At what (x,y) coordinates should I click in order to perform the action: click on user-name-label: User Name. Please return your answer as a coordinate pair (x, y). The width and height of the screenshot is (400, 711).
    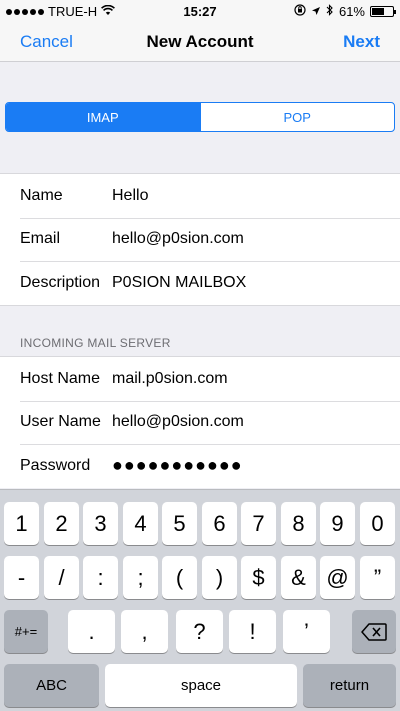
    Looking at the image, I should click on (60, 422).